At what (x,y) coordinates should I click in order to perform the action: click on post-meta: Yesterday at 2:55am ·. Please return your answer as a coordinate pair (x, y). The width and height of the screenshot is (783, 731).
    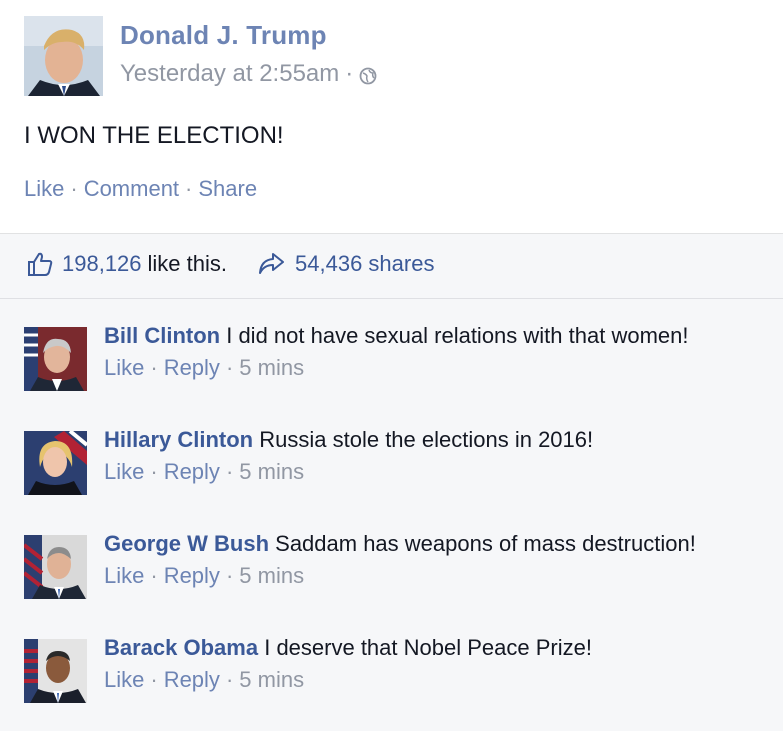
    Looking at the image, I should click on (248, 74).